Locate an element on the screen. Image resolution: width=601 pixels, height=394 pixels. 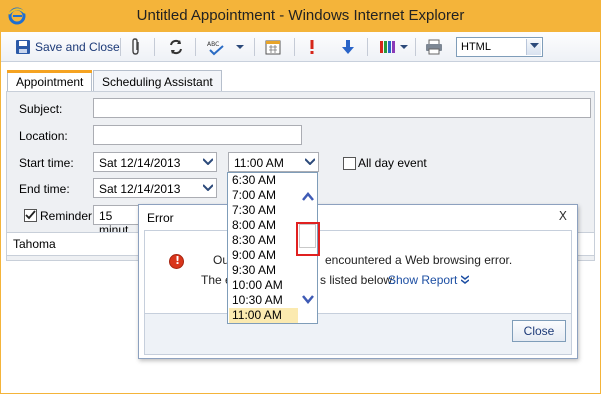
save-and-close-label: Save and Close is located at coordinates (77, 47).